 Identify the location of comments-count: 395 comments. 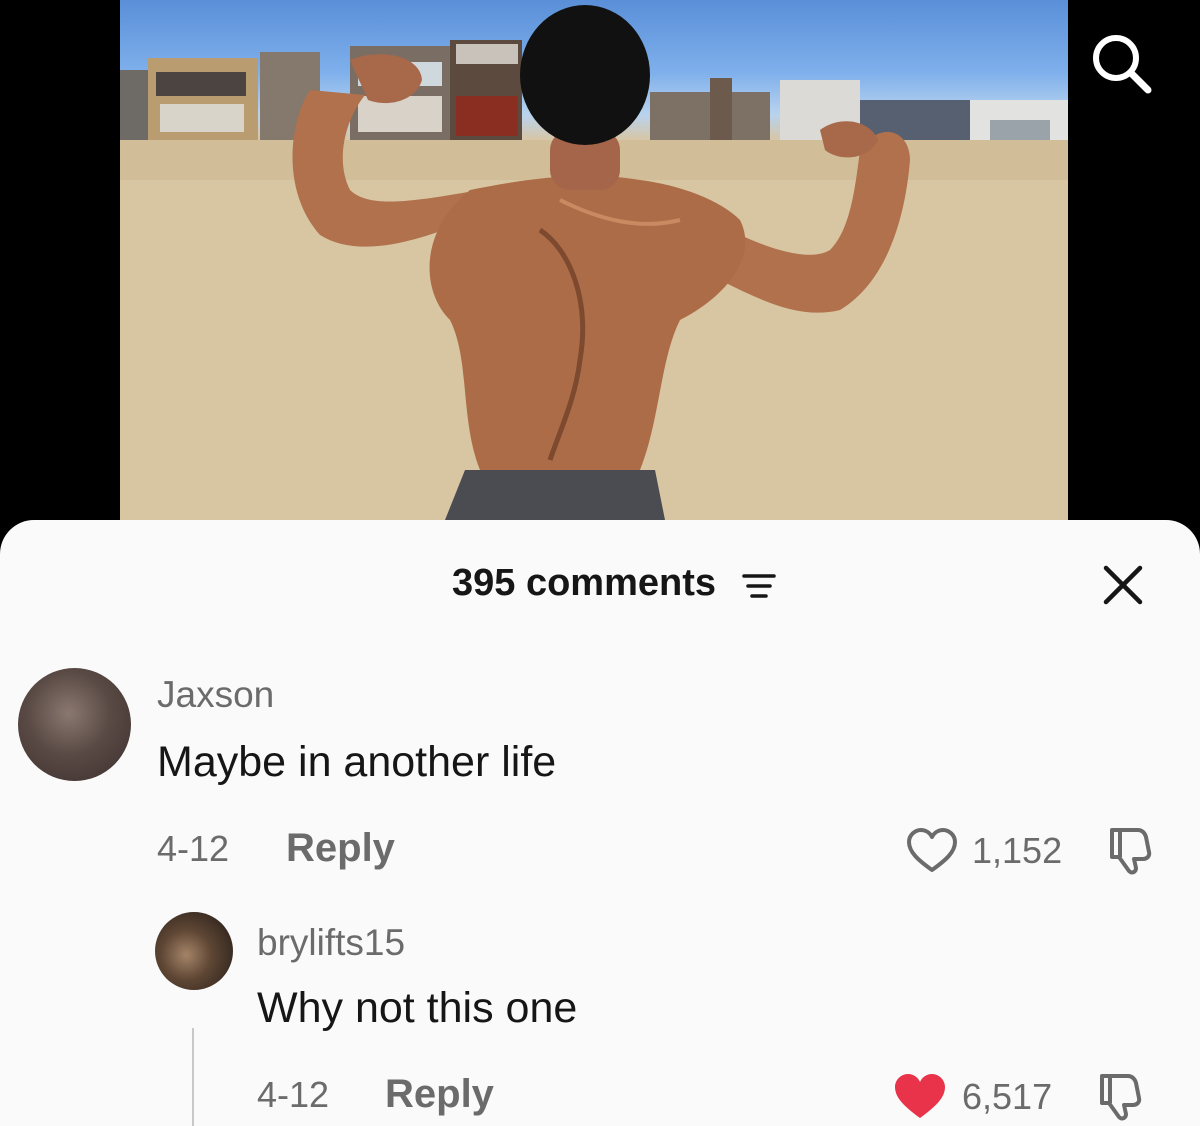
(584, 583).